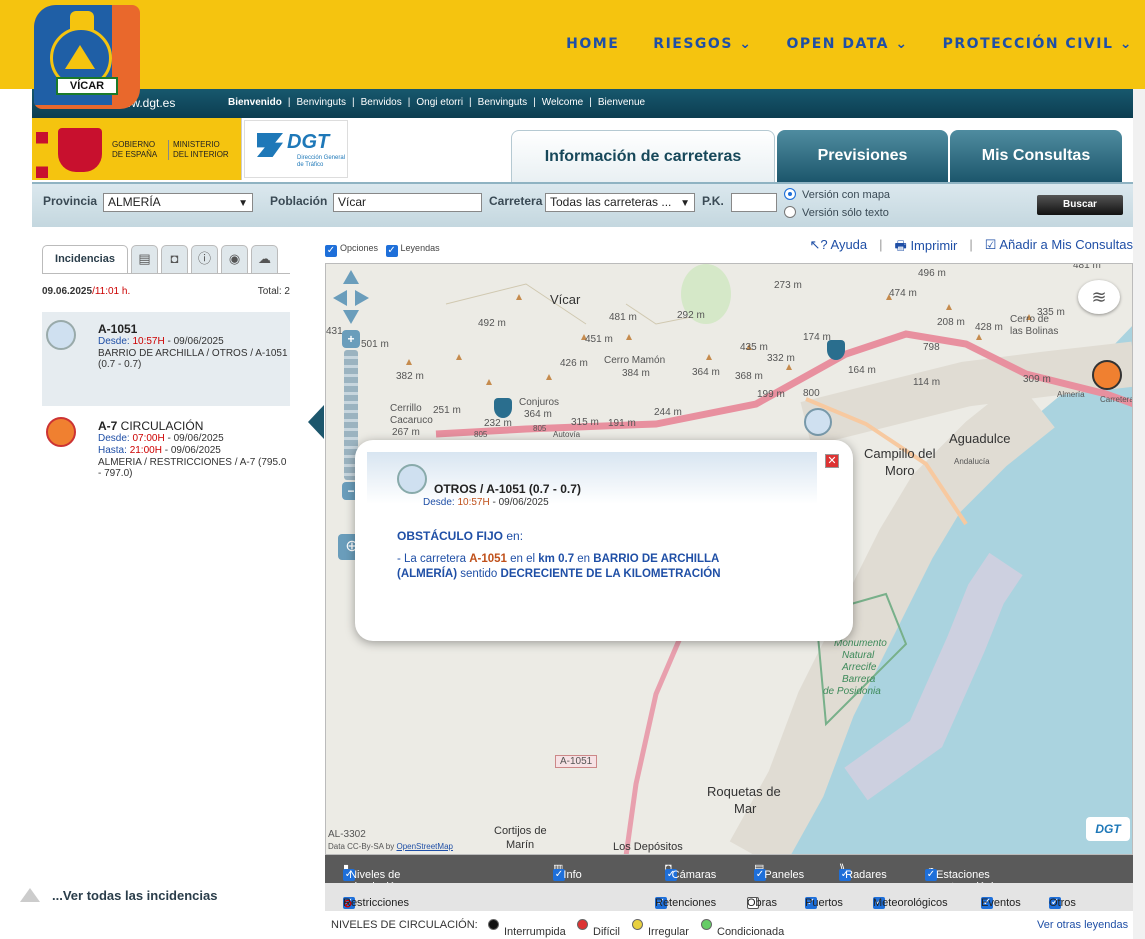 This screenshot has width=1145, height=939. Describe the element at coordinates (832, 461) in the screenshot. I see `close-icon: ✕` at that location.